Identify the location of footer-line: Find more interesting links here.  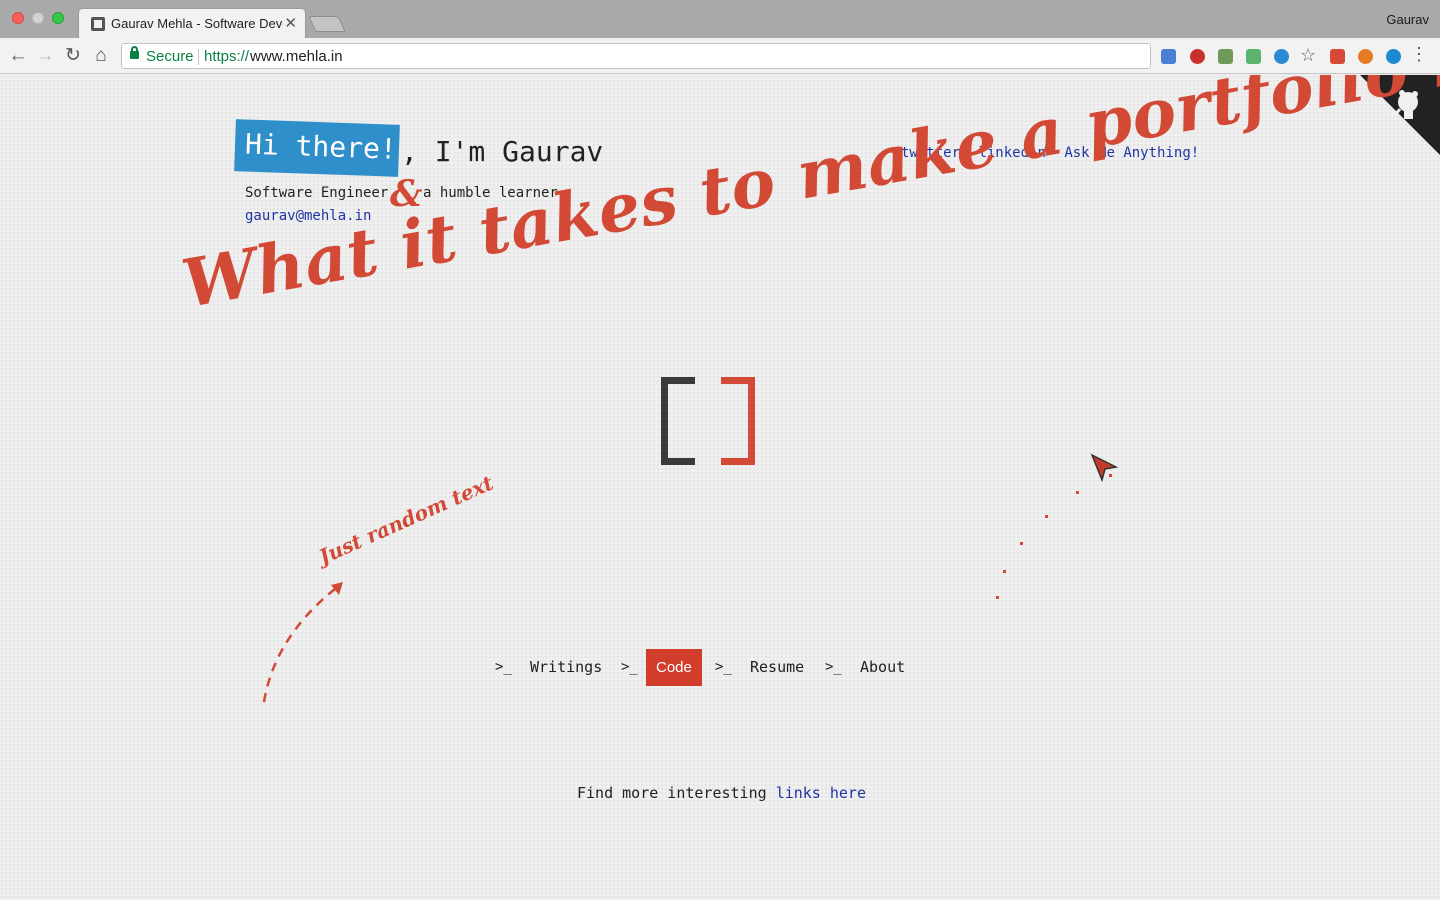
(721, 793).